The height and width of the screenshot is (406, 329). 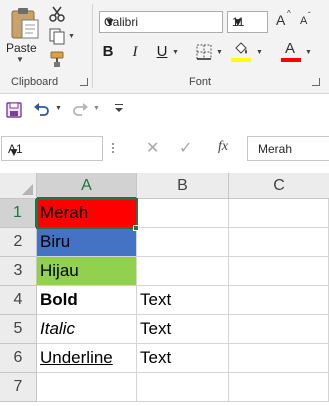 I want to click on font-color-button: A, so click(x=291, y=51).